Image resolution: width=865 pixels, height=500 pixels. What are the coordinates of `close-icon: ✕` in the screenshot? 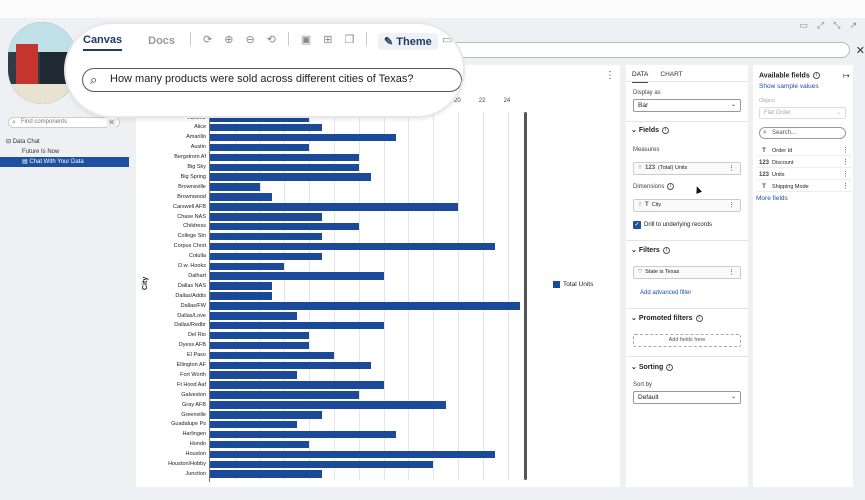 It's located at (860, 50).